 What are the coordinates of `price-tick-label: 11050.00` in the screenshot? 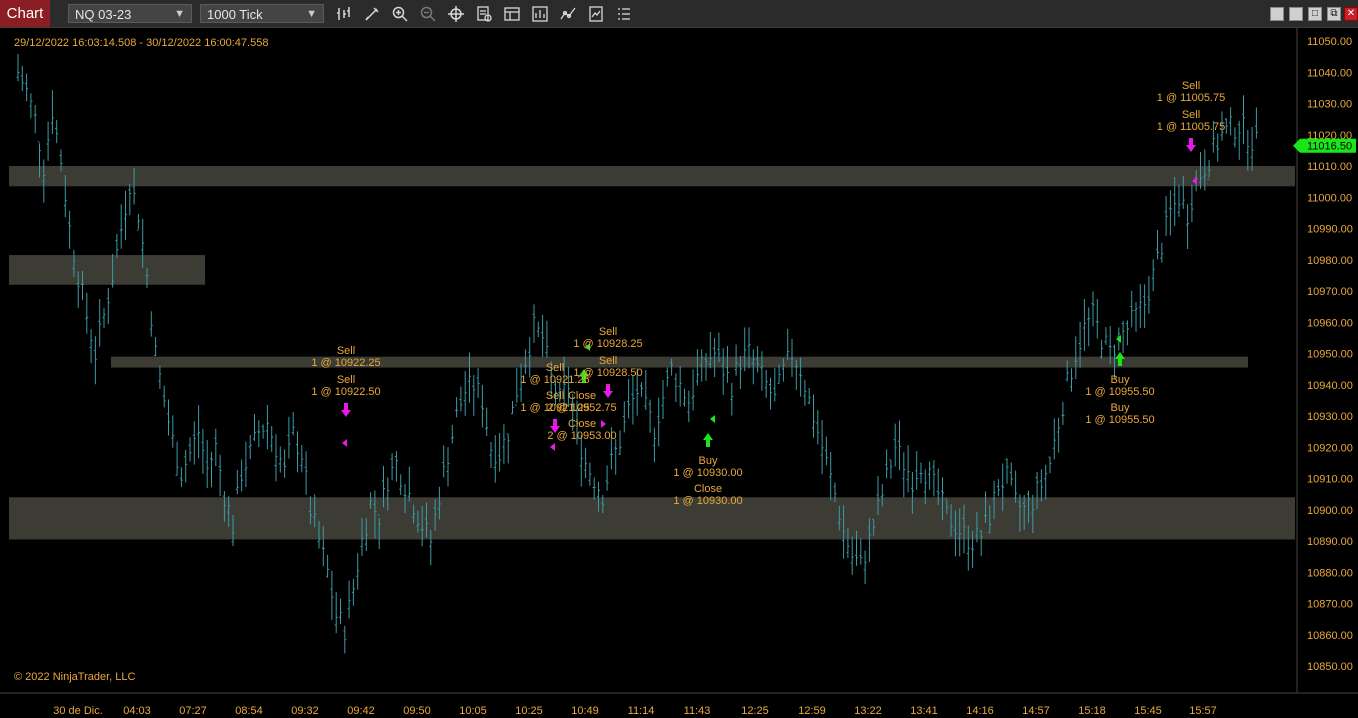 It's located at (1329, 42).